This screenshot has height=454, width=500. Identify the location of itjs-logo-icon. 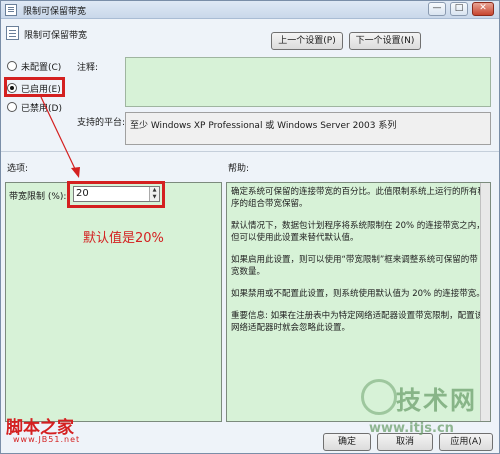
(379, 397).